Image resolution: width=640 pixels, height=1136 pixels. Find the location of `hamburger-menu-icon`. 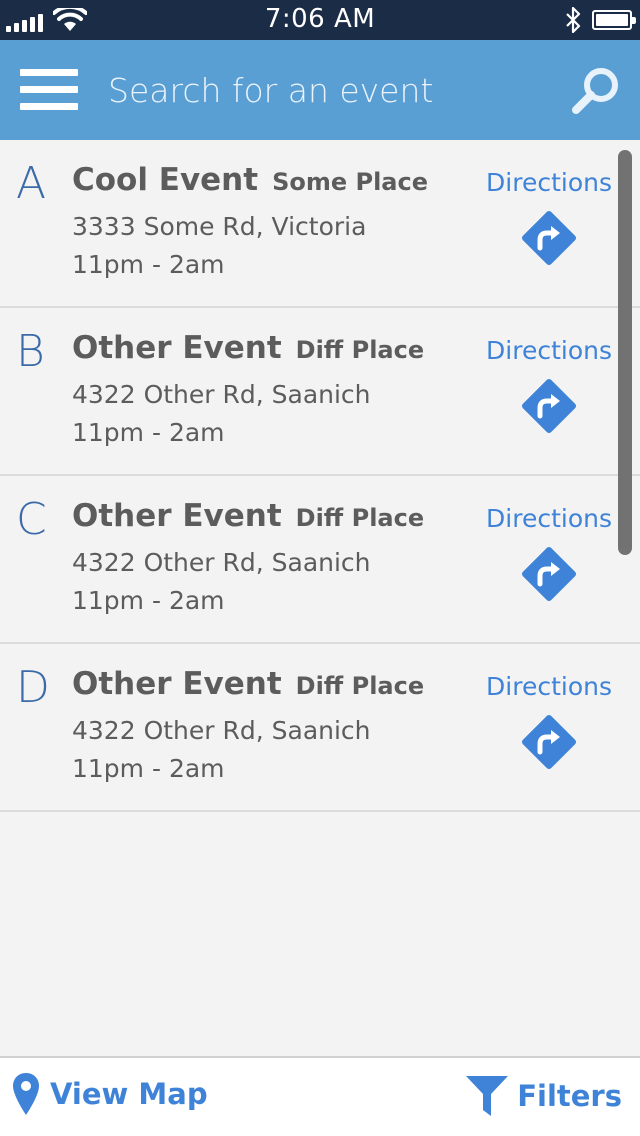

hamburger-menu-icon is located at coordinates (49, 89).